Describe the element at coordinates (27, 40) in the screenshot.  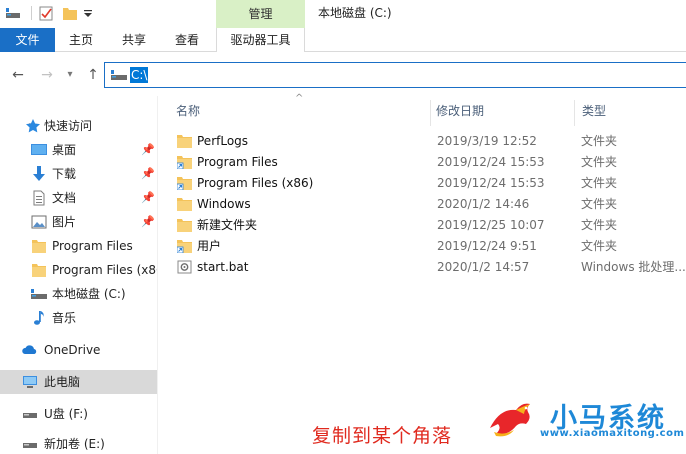
I see `tab-file: 文件` at that location.